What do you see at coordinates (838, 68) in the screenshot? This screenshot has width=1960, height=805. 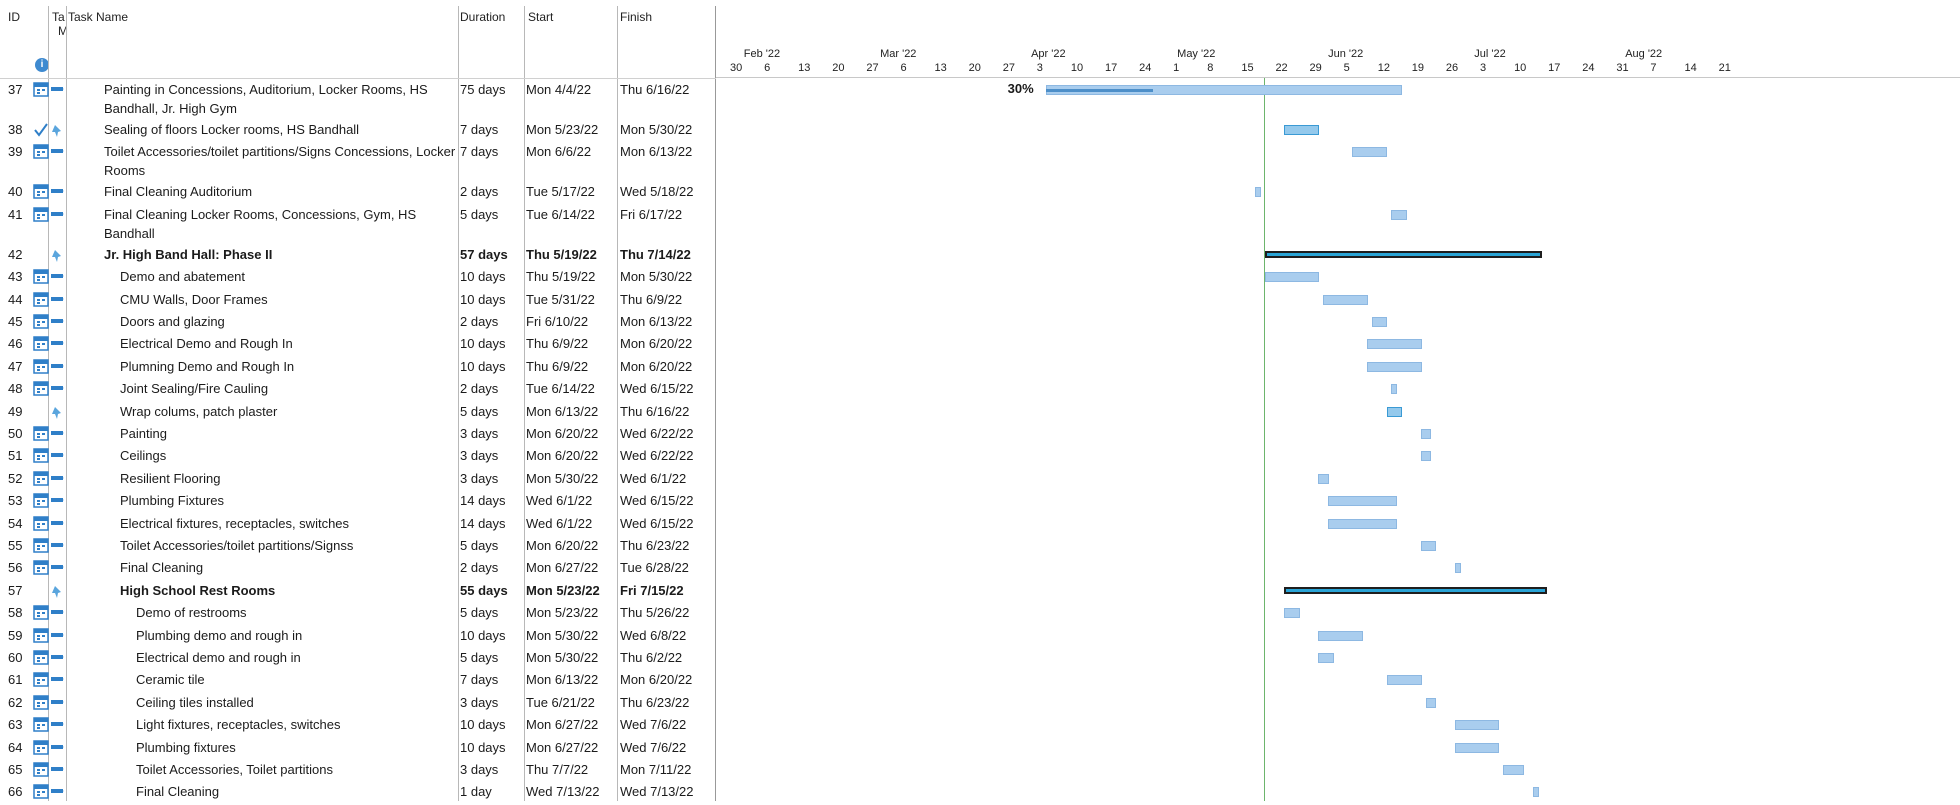 I see `timescale-day-label: 20` at bounding box center [838, 68].